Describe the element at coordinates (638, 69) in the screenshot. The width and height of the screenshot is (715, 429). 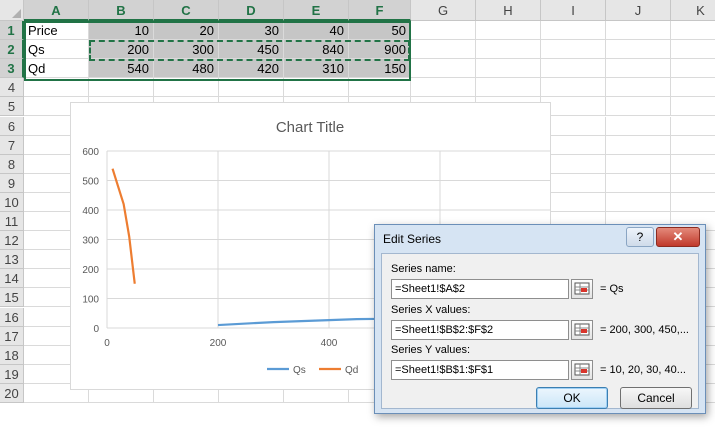
I see `cell-j3` at that location.